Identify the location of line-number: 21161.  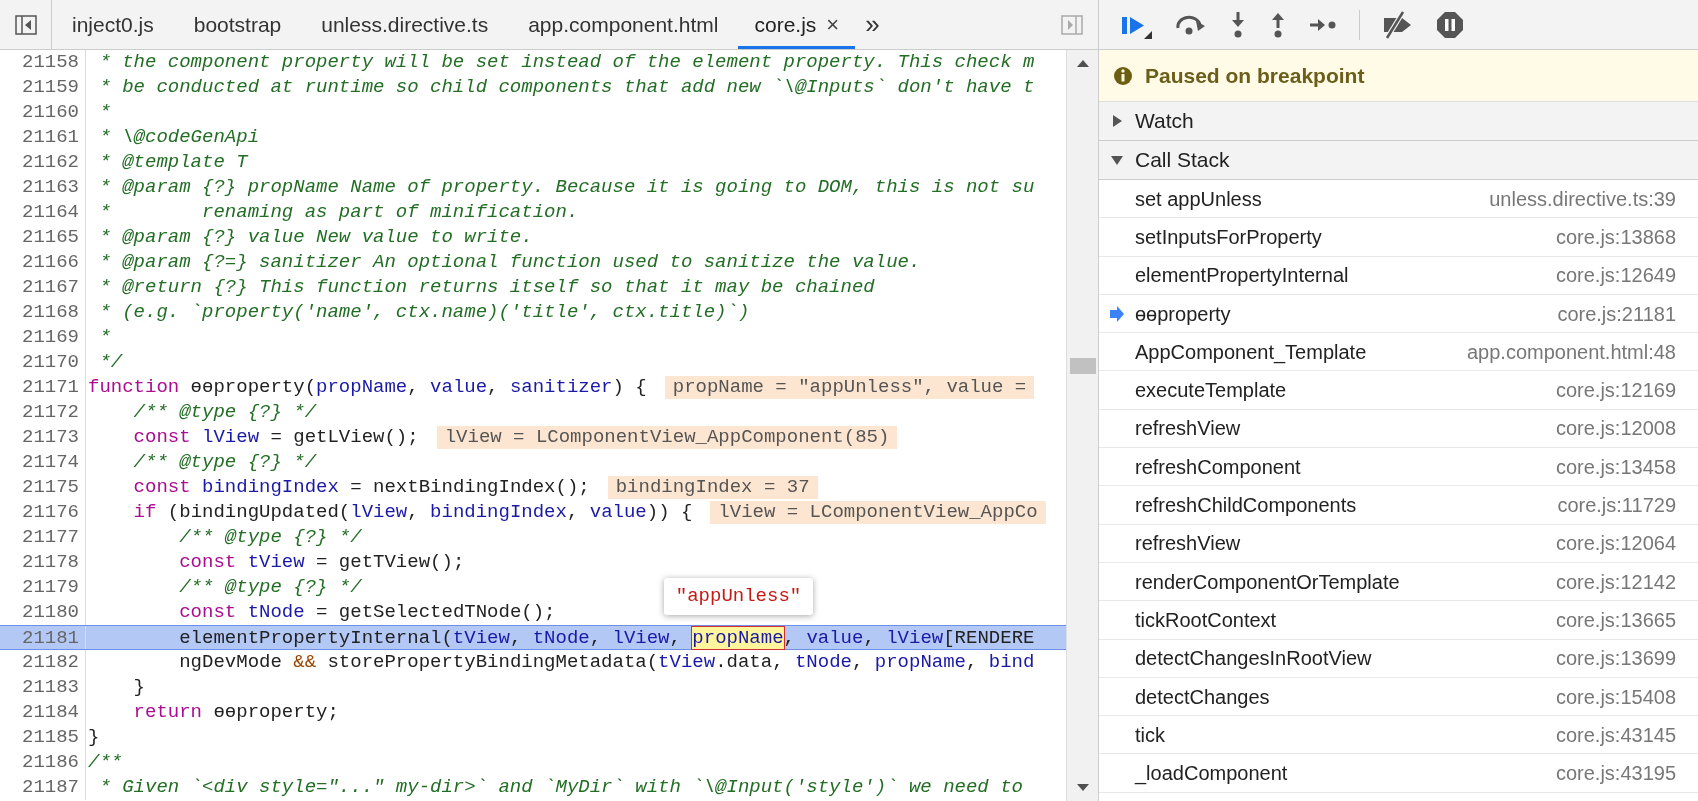
(43, 137).